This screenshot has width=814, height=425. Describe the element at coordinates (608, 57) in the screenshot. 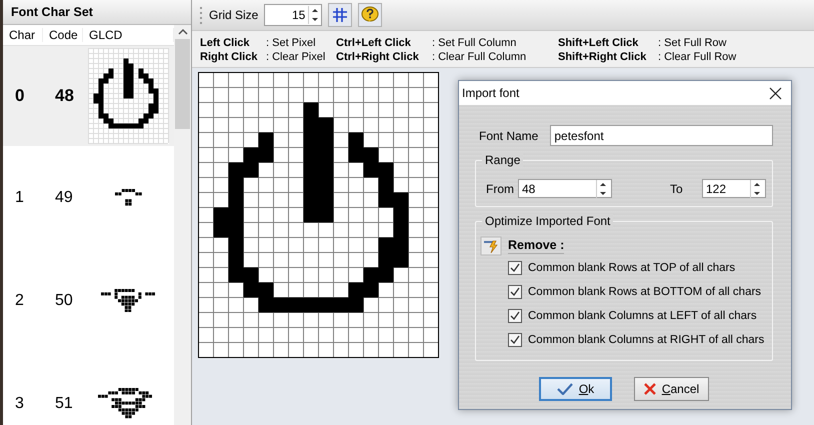

I see `shortcut-key: Shift+Right Click` at that location.